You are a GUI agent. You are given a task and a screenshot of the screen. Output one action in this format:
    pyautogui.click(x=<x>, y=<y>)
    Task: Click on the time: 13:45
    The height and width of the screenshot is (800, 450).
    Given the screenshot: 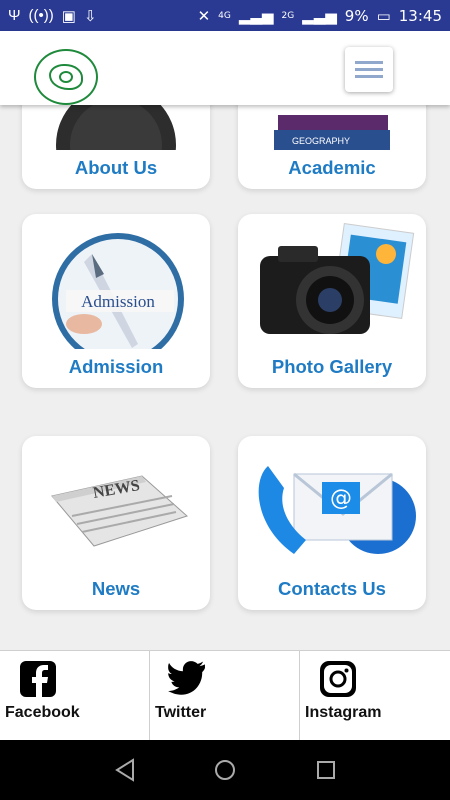 What is the action you would take?
    pyautogui.click(x=420, y=15)
    